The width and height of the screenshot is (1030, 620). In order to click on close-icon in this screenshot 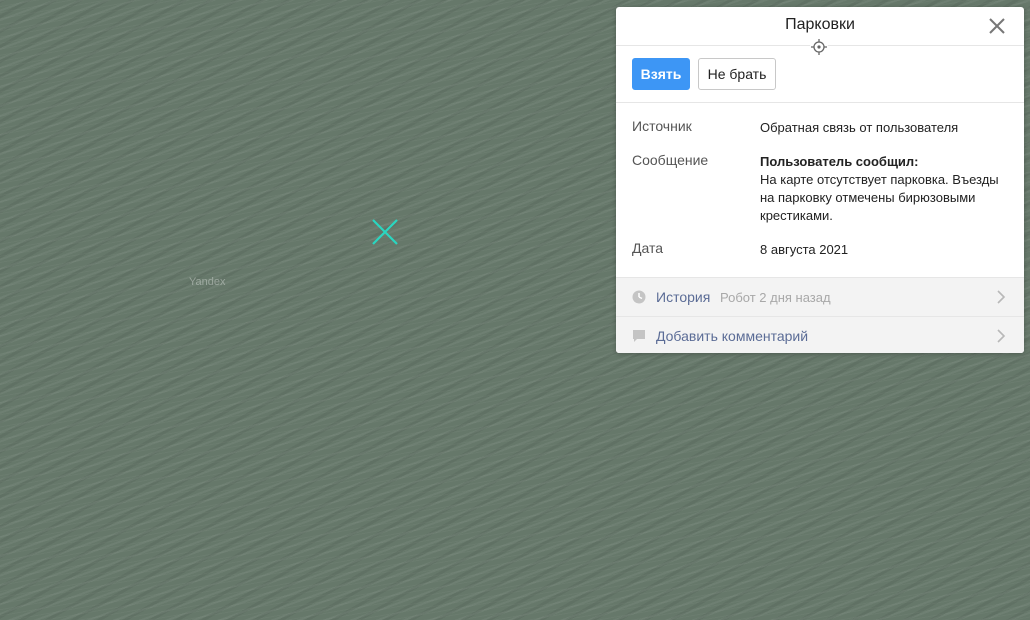, I will do `click(997, 26)`.